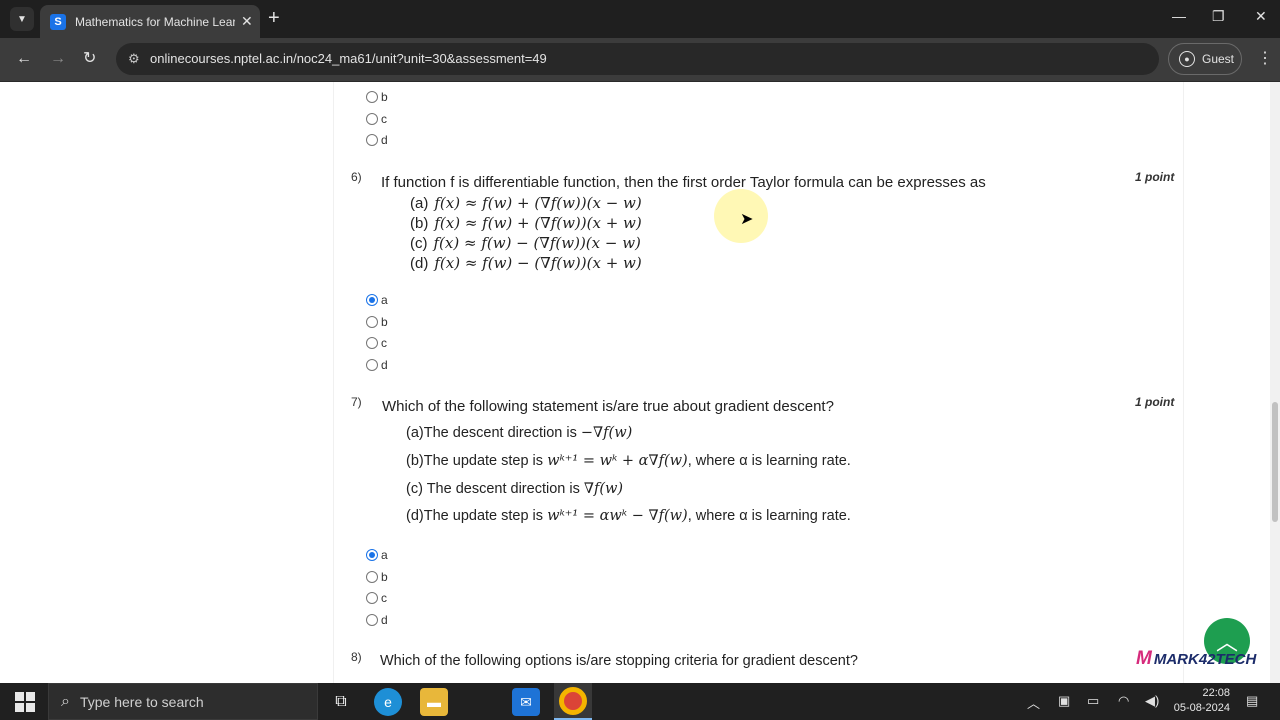  What do you see at coordinates (274, 18) in the screenshot?
I see `plus-icon: +` at bounding box center [274, 18].